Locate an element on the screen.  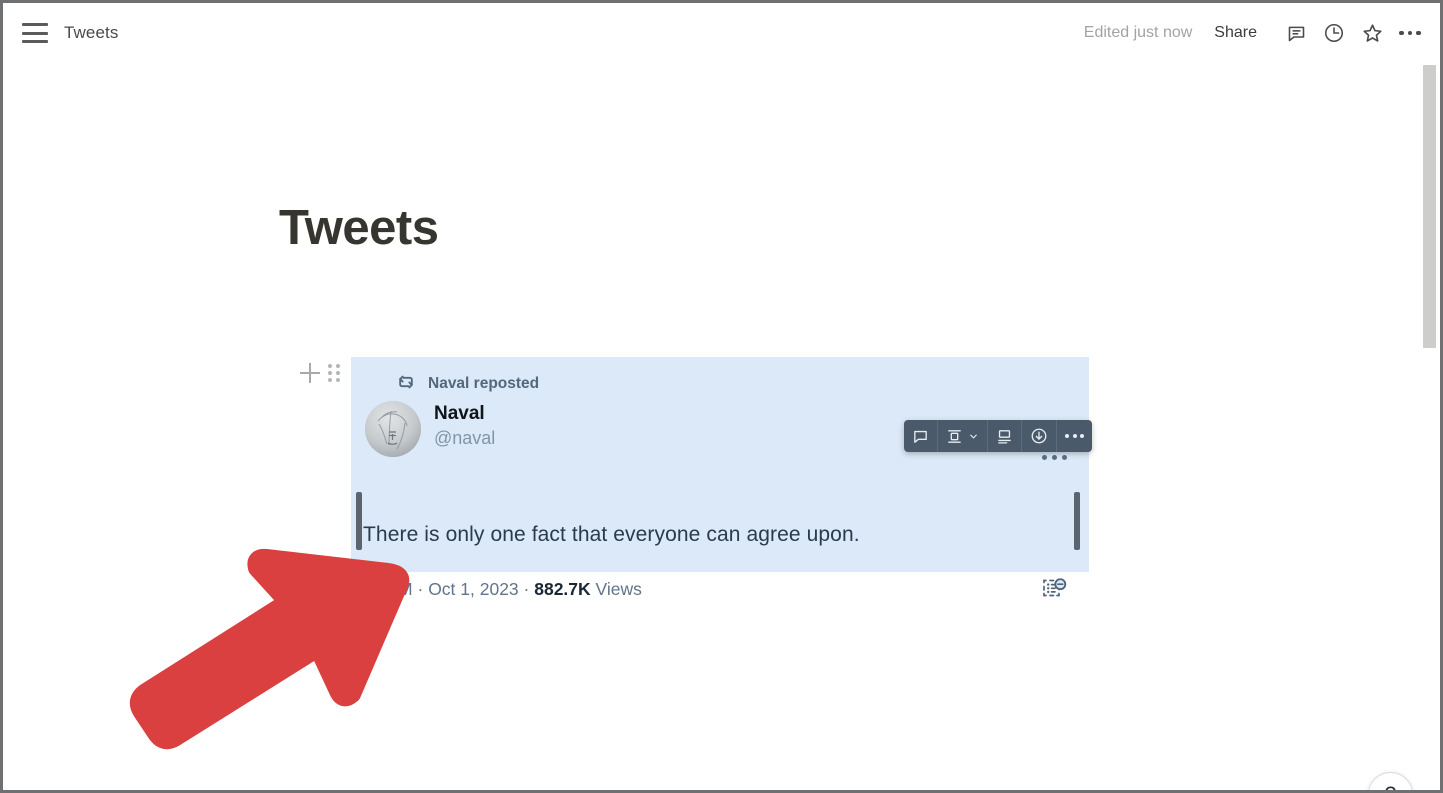
top-bar: Tweets Edited just now Share is located at coordinates (723, 33).